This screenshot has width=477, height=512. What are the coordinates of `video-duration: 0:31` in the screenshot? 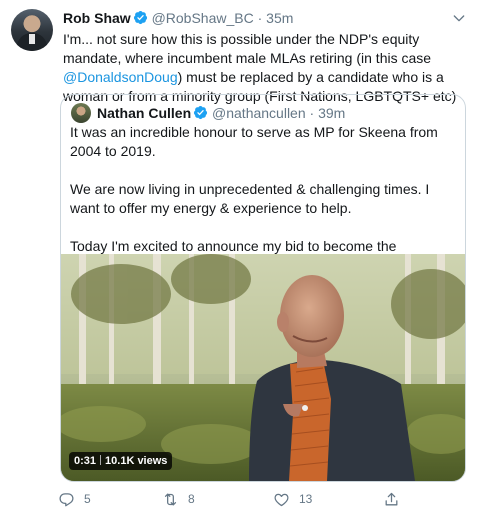 It's located at (85, 461).